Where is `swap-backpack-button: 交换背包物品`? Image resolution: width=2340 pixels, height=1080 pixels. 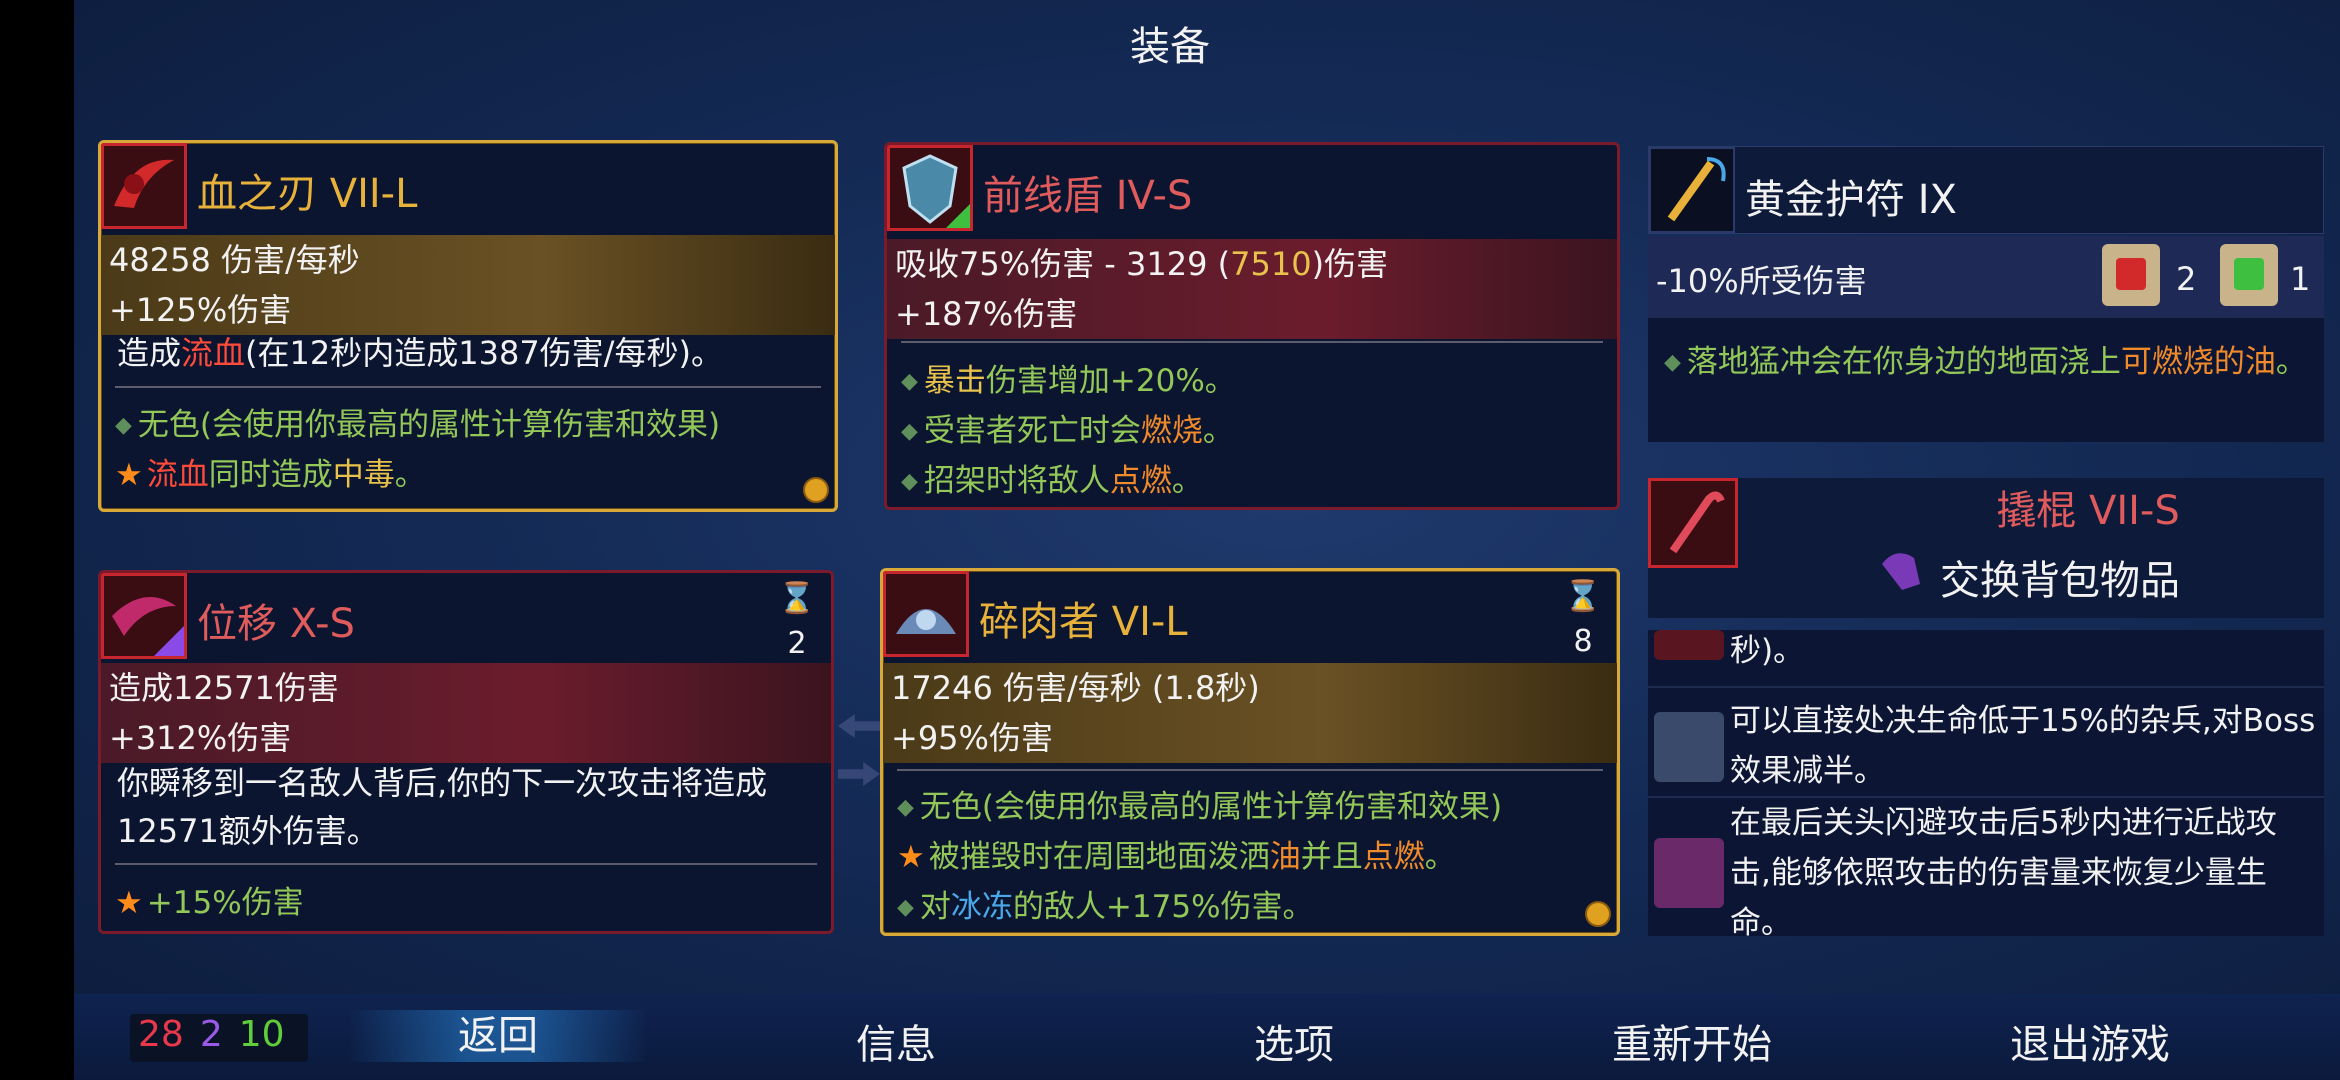
swap-backpack-button: 交换背包物品 is located at coordinates (2060, 577).